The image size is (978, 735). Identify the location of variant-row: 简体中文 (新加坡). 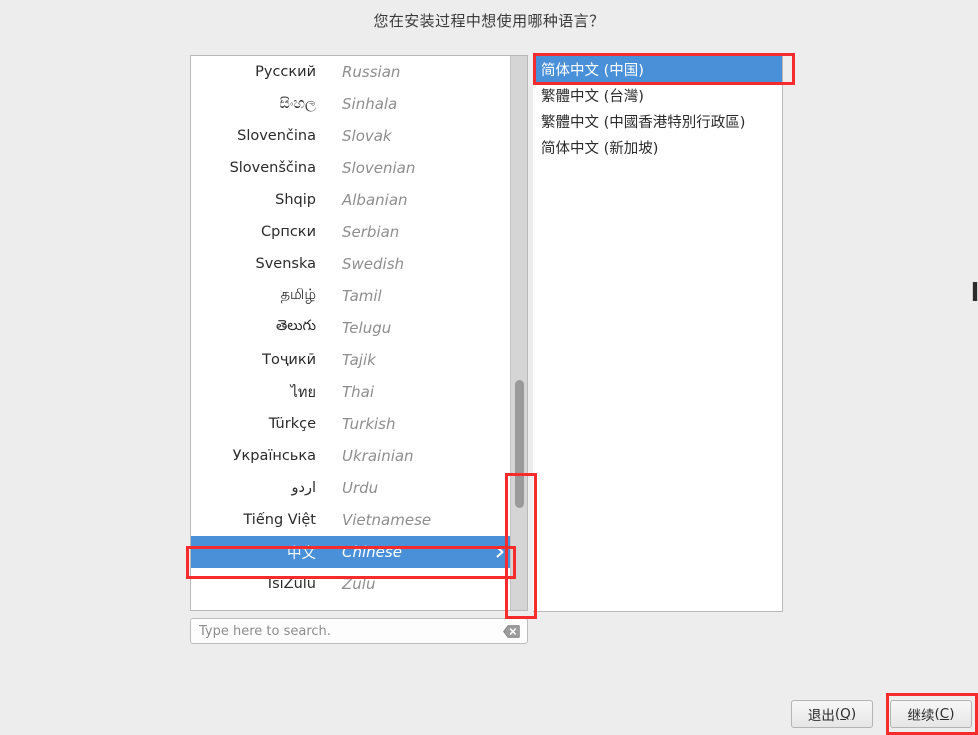
(657, 147).